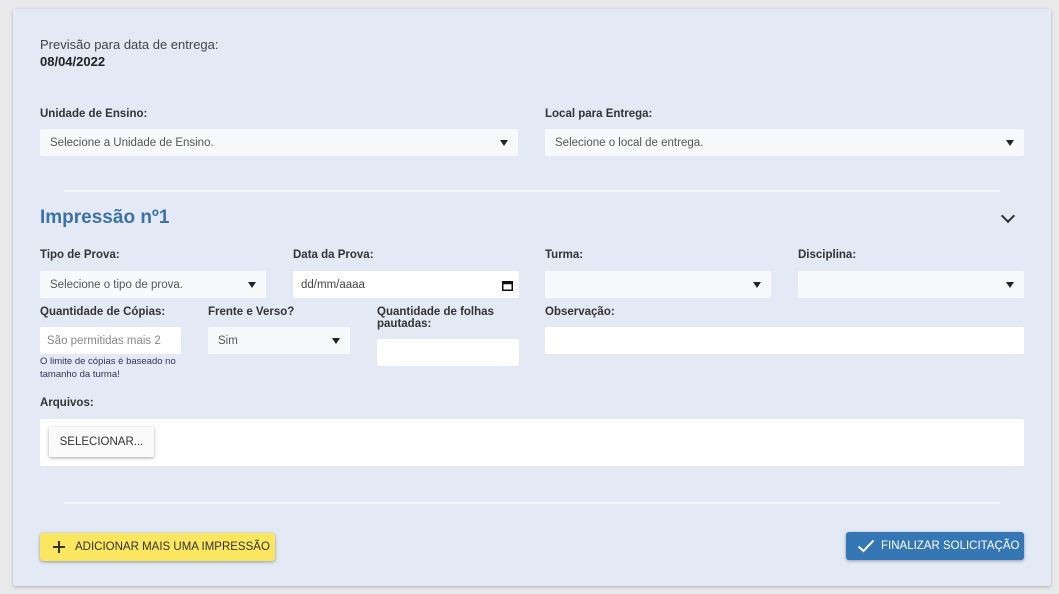 The height and width of the screenshot is (594, 1059). What do you see at coordinates (67, 403) in the screenshot?
I see `files-label: Arquivos:` at bounding box center [67, 403].